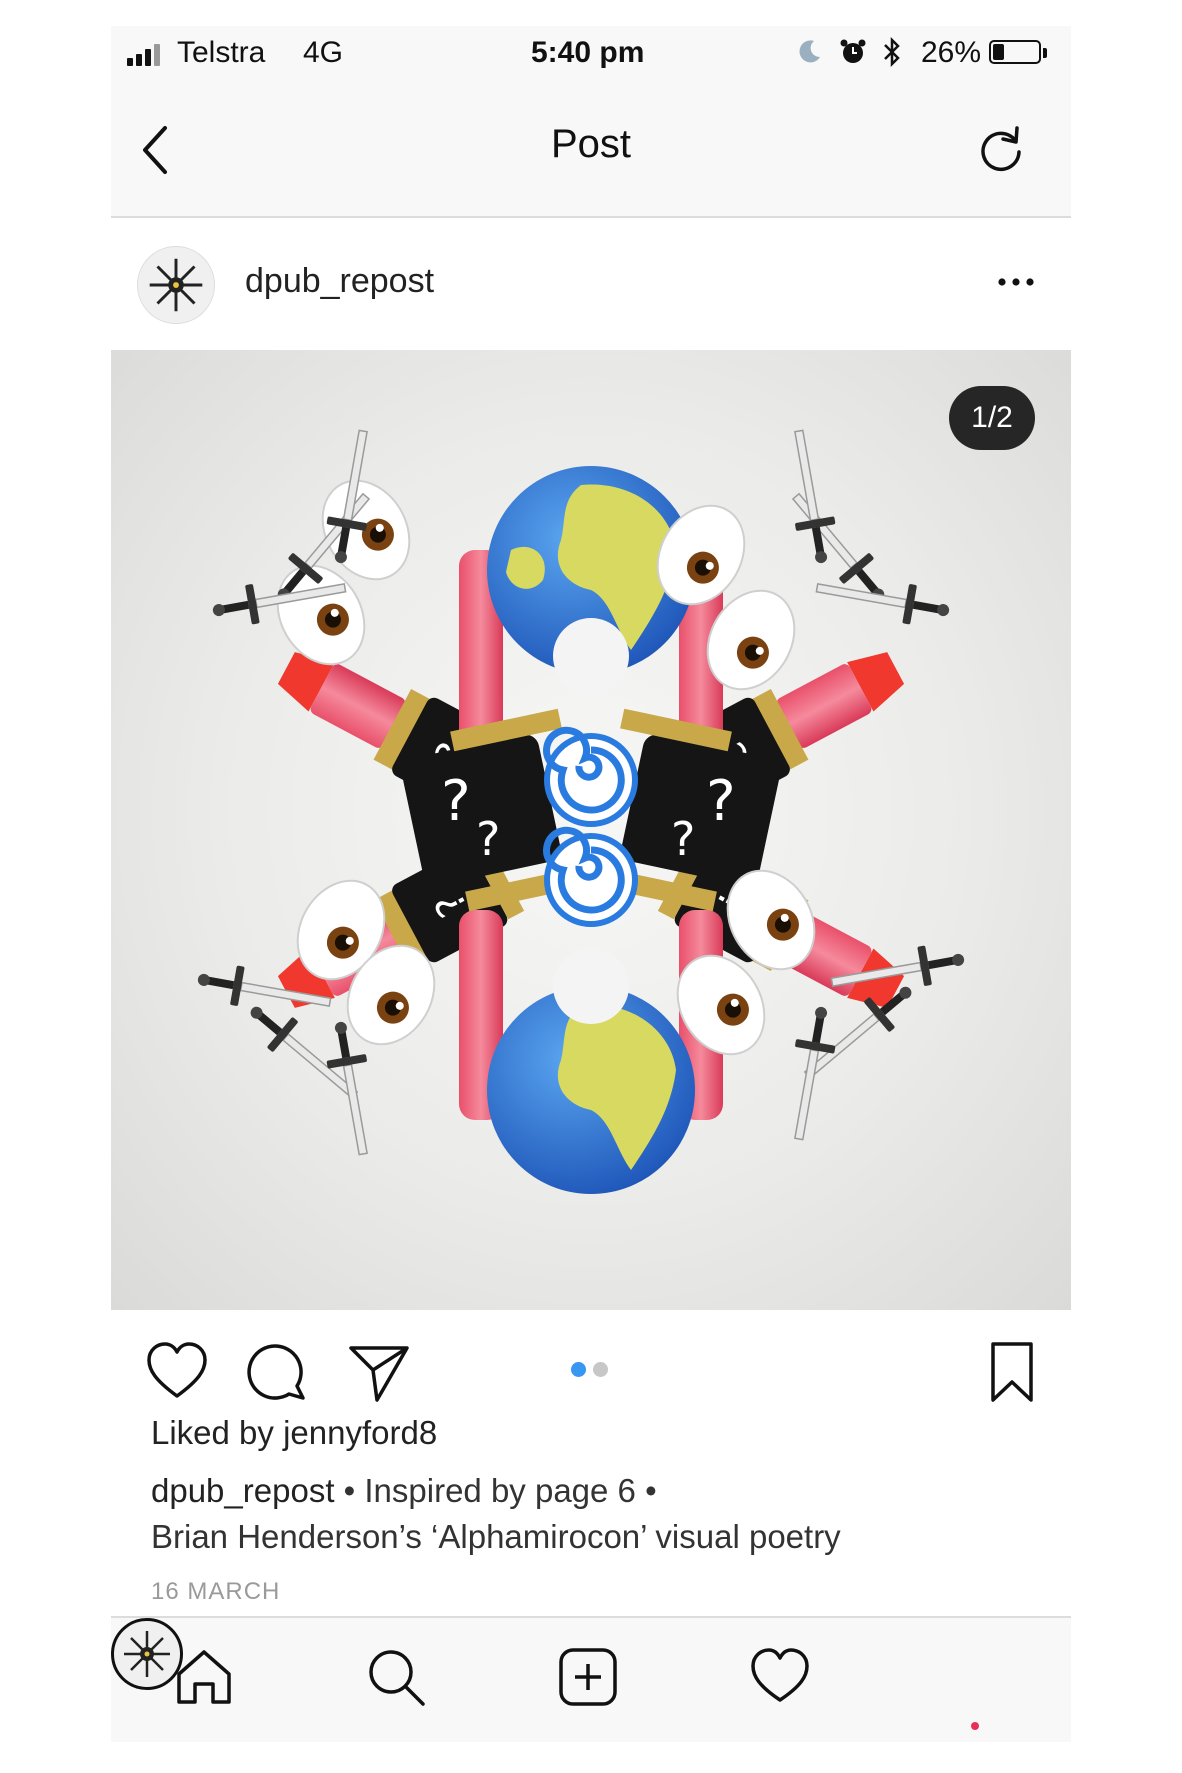 Image resolution: width=1182 pixels, height=1773 pixels. I want to click on caption-username: dpub_repost, so click(242, 1490).